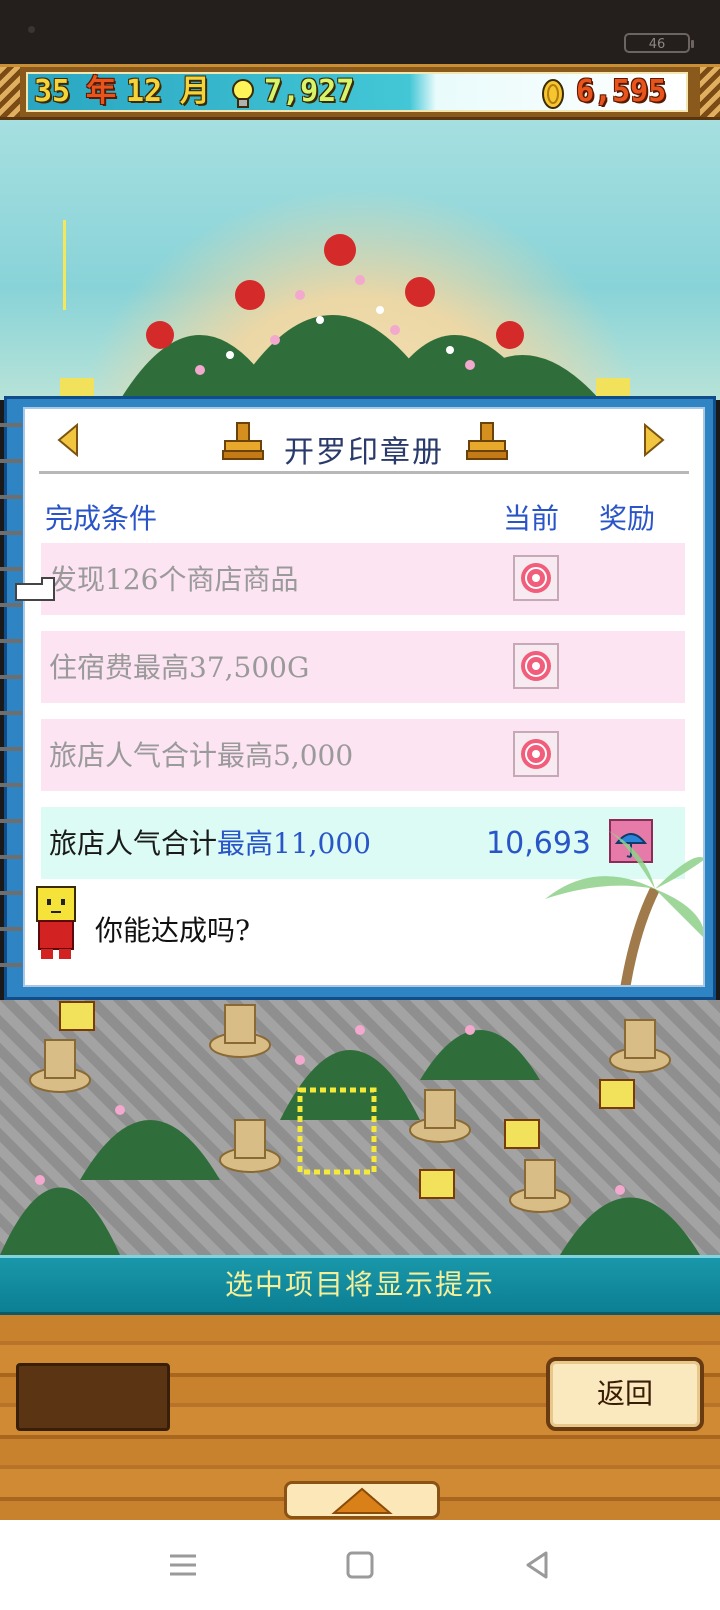 The height and width of the screenshot is (1610, 720). What do you see at coordinates (144, 91) in the screenshot?
I see `month-value: 12` at bounding box center [144, 91].